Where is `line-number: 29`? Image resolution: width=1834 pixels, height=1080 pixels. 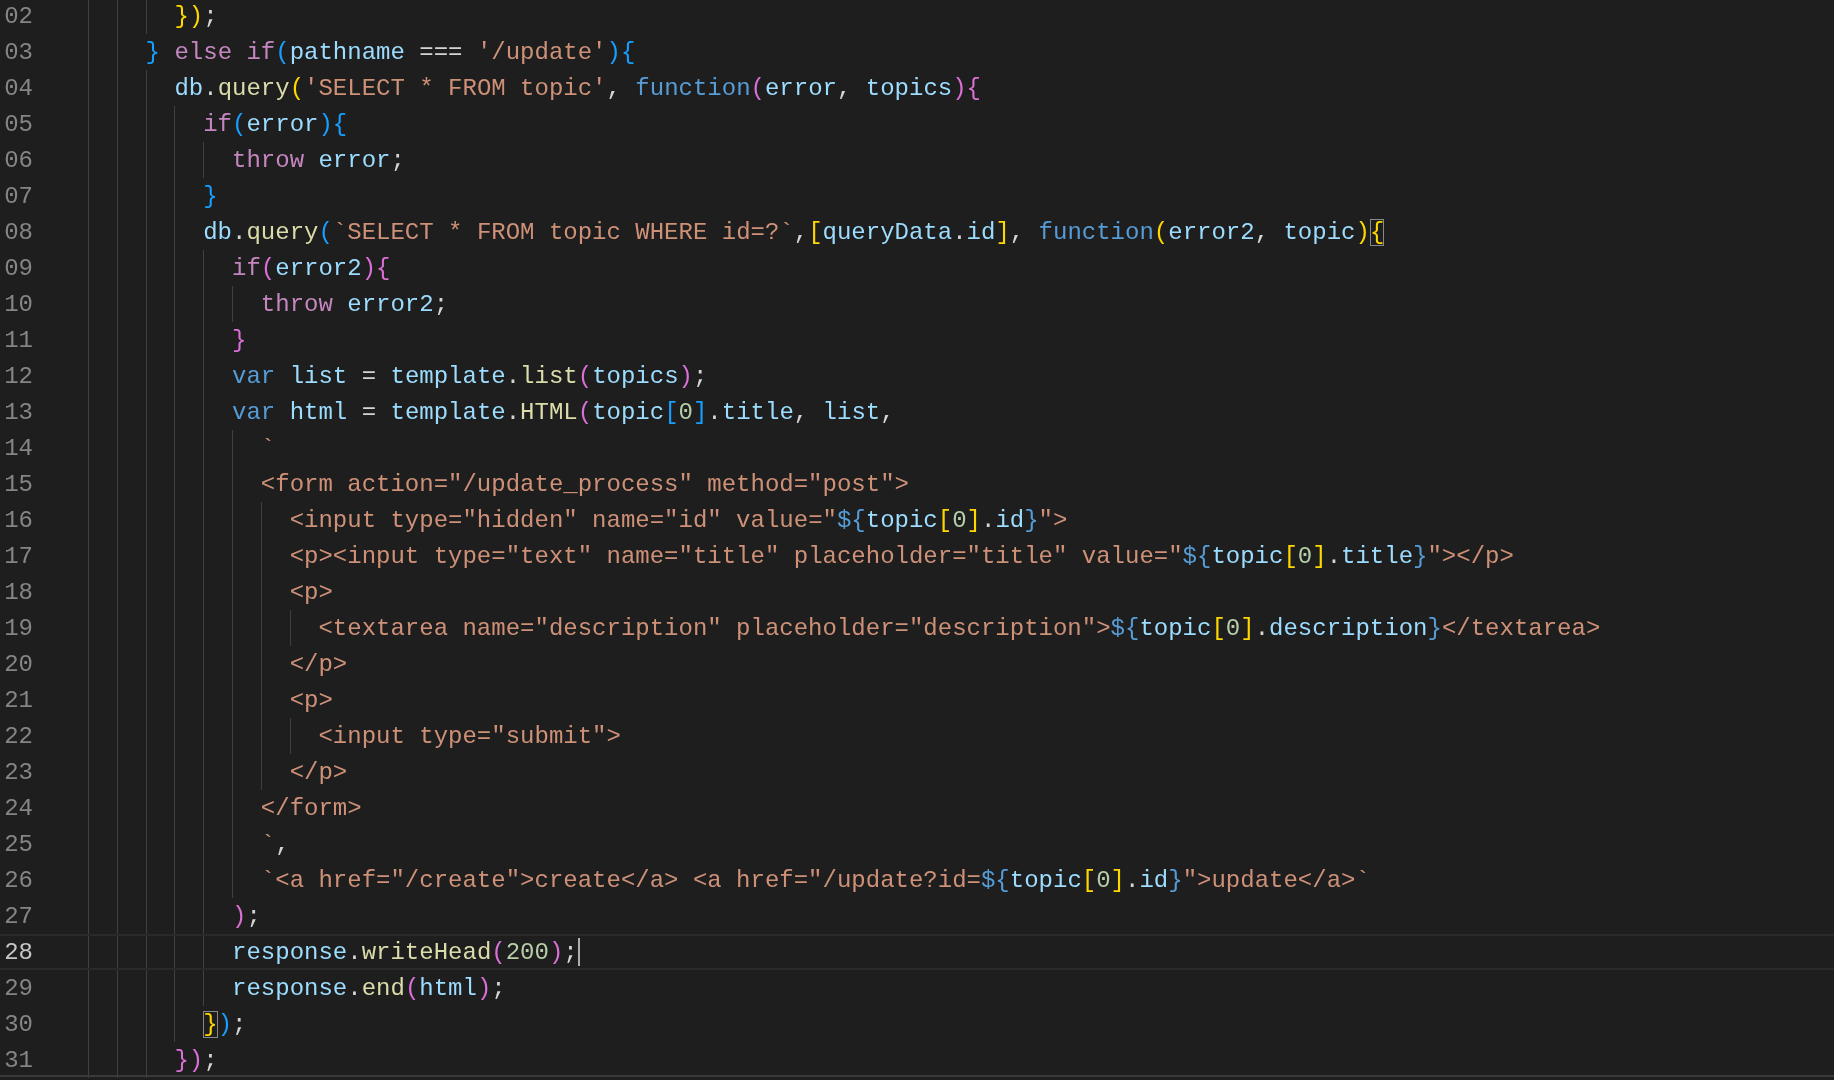 line-number: 29 is located at coordinates (18, 988).